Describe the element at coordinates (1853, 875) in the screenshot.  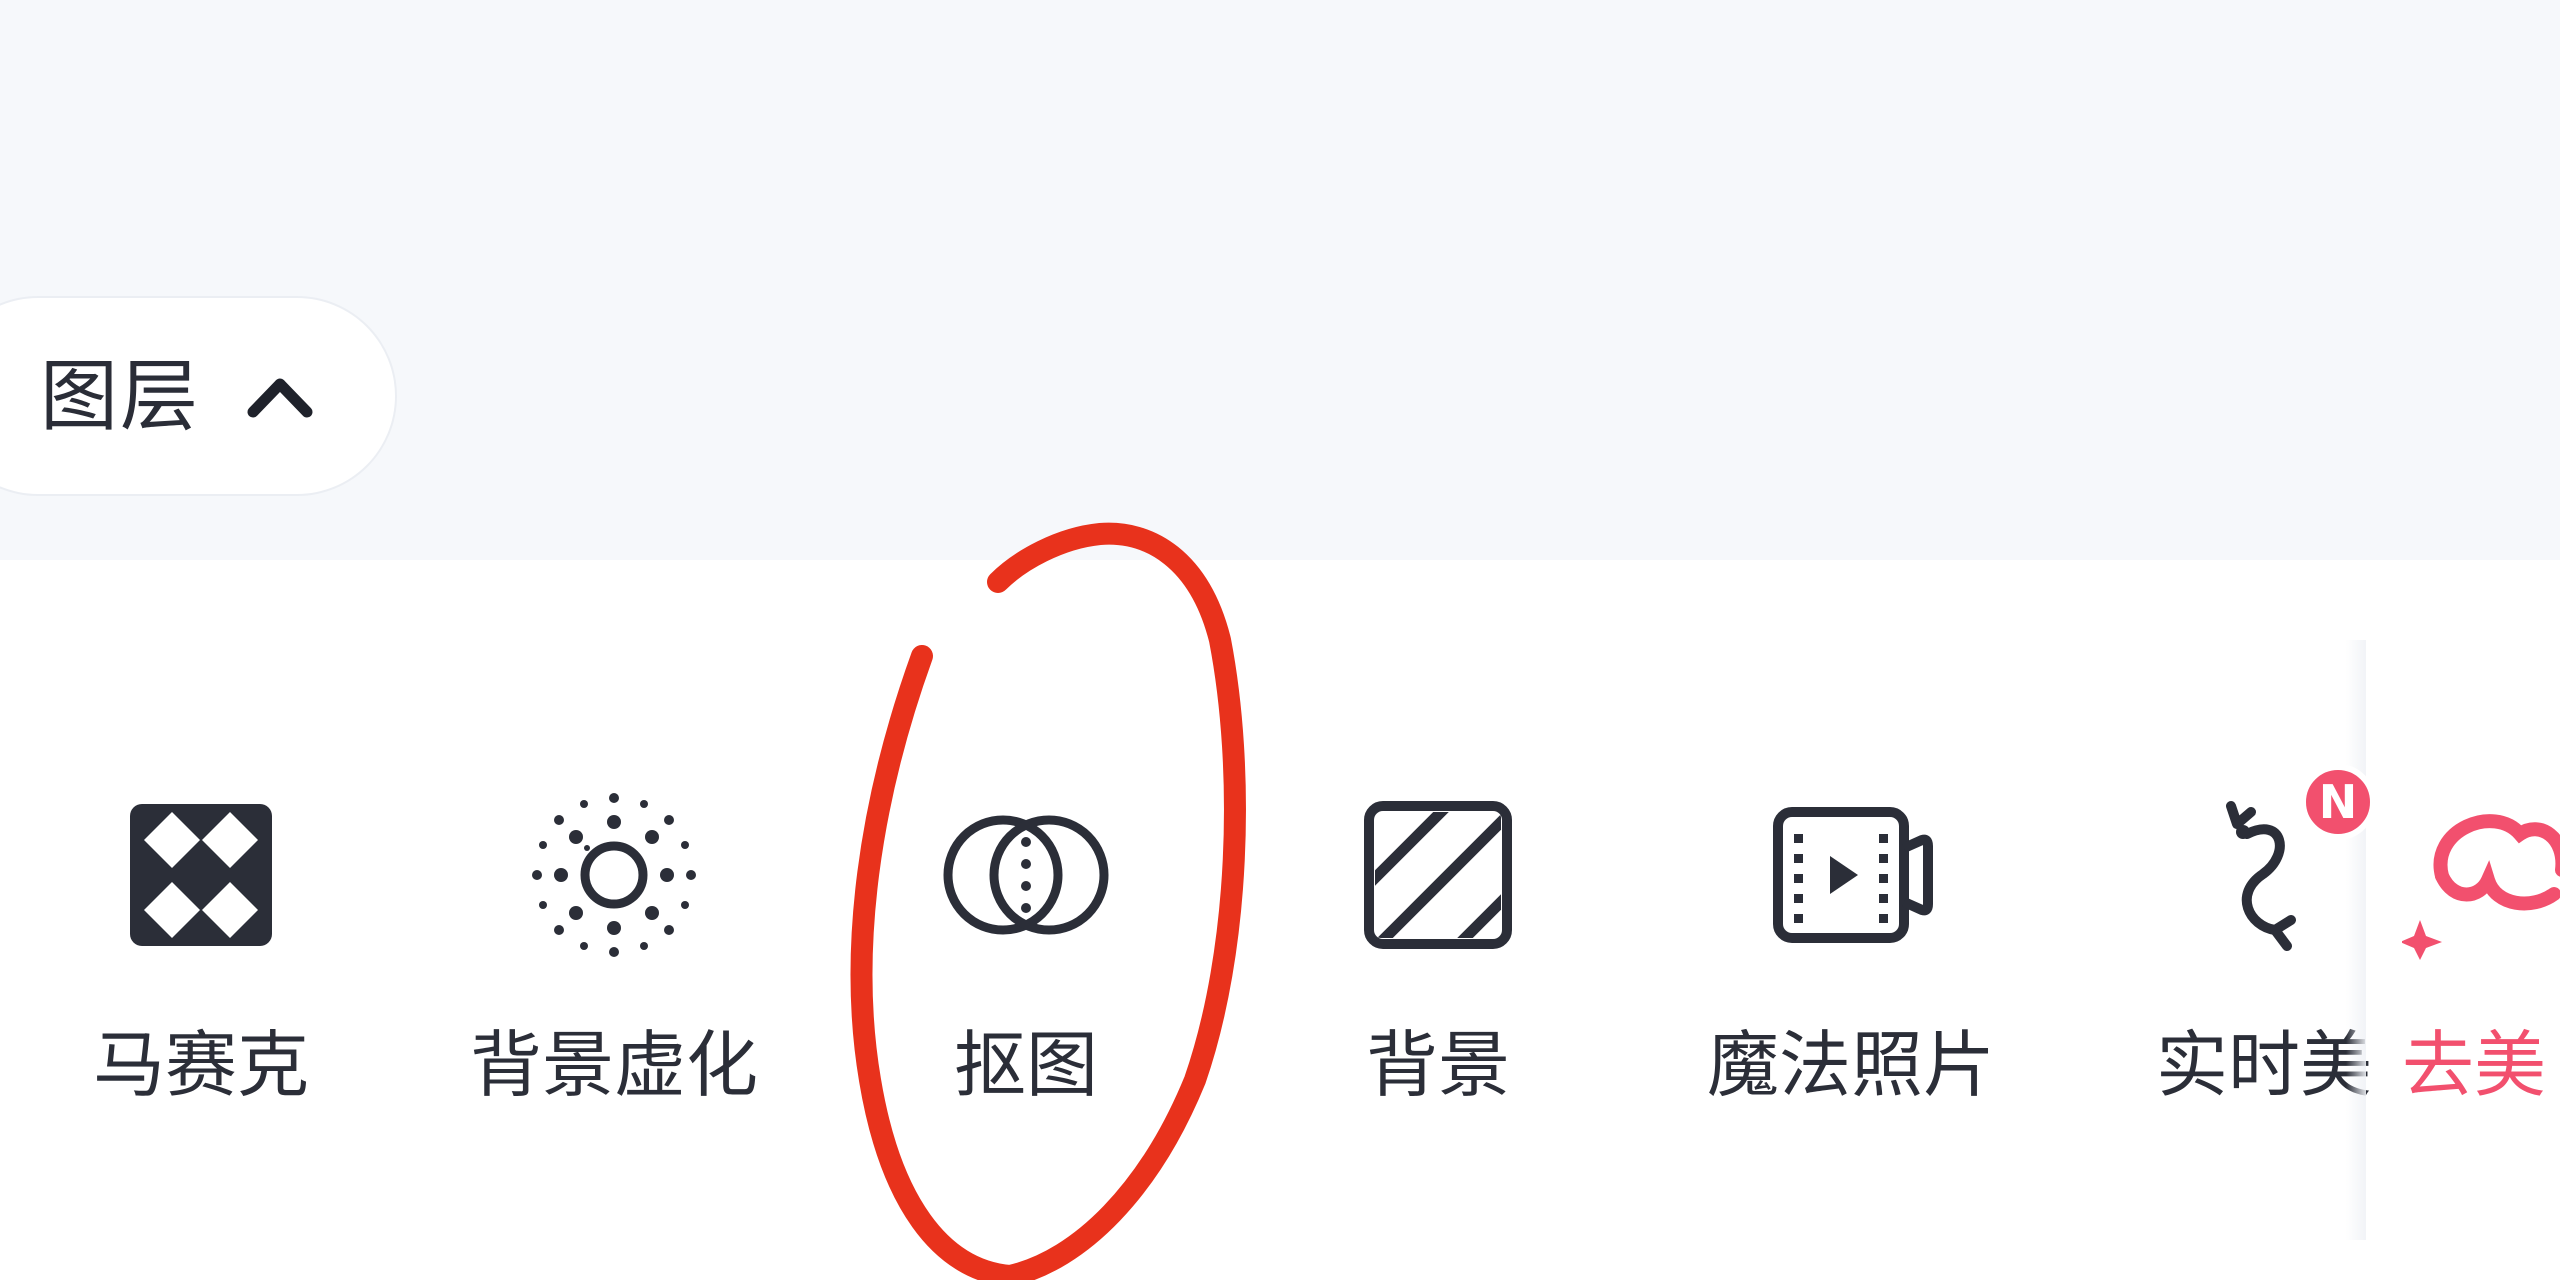
I see `magic-photo-icon` at that location.